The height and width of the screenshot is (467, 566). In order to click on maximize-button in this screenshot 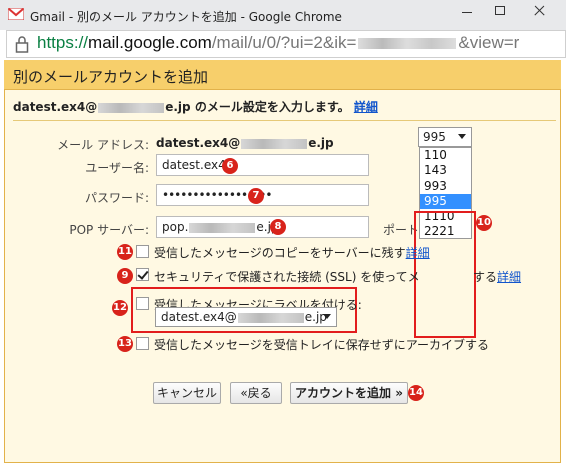, I will do `click(500, 11)`.